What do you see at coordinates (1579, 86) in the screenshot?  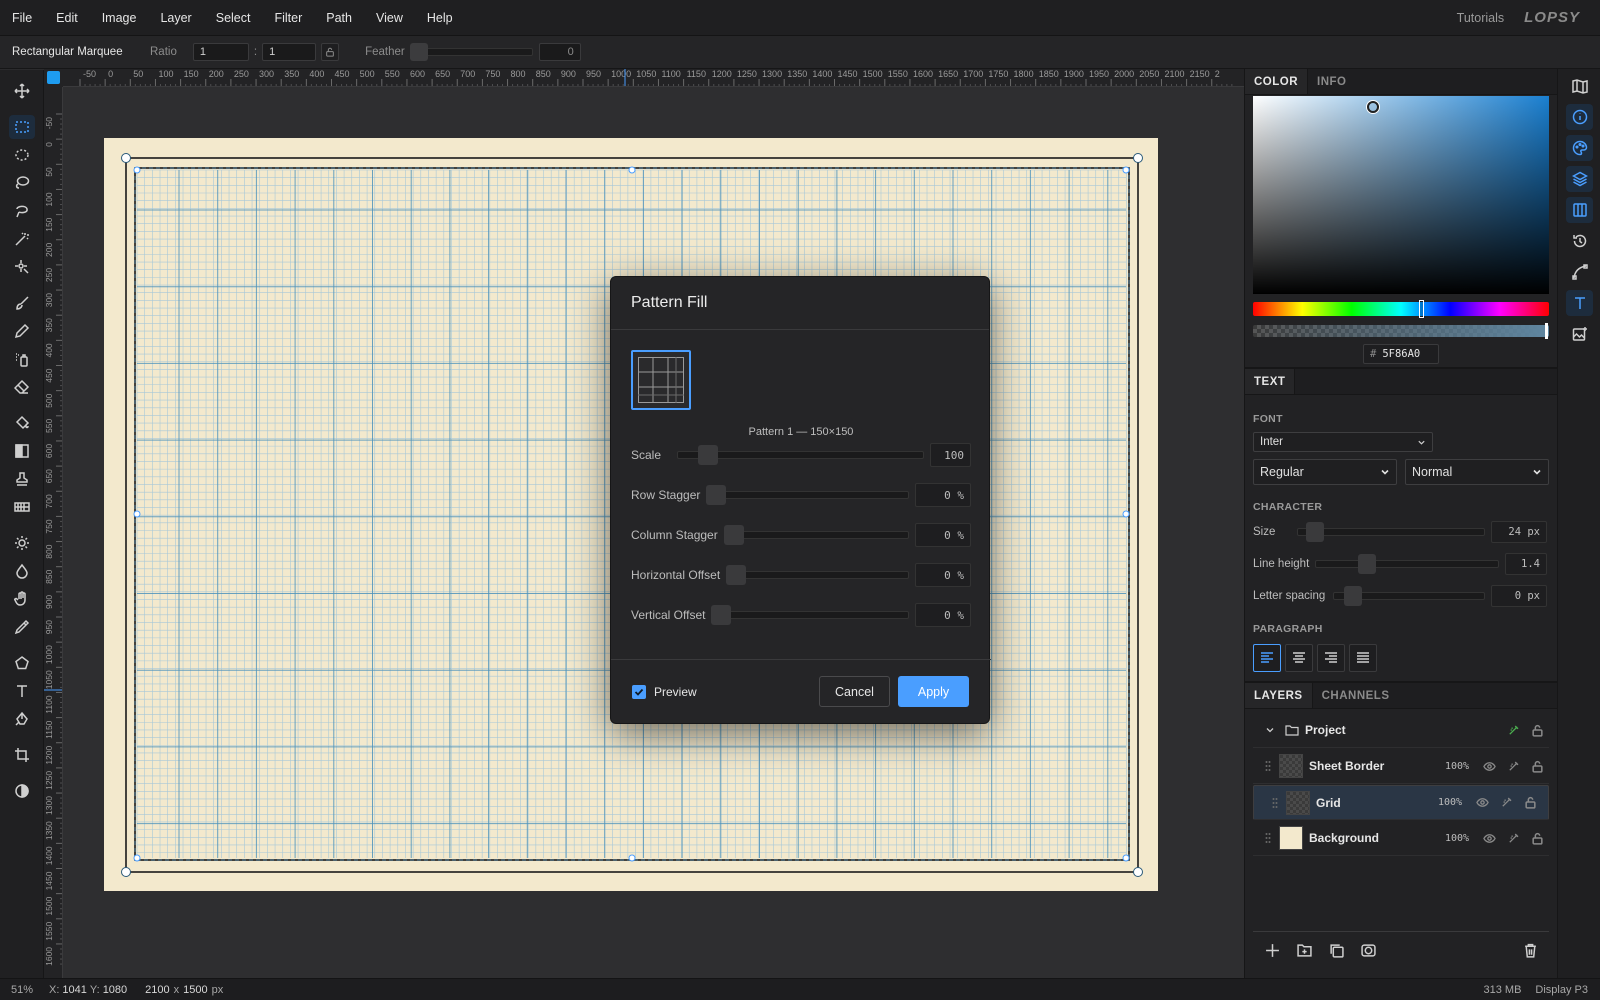 I see `map-panel-button` at bounding box center [1579, 86].